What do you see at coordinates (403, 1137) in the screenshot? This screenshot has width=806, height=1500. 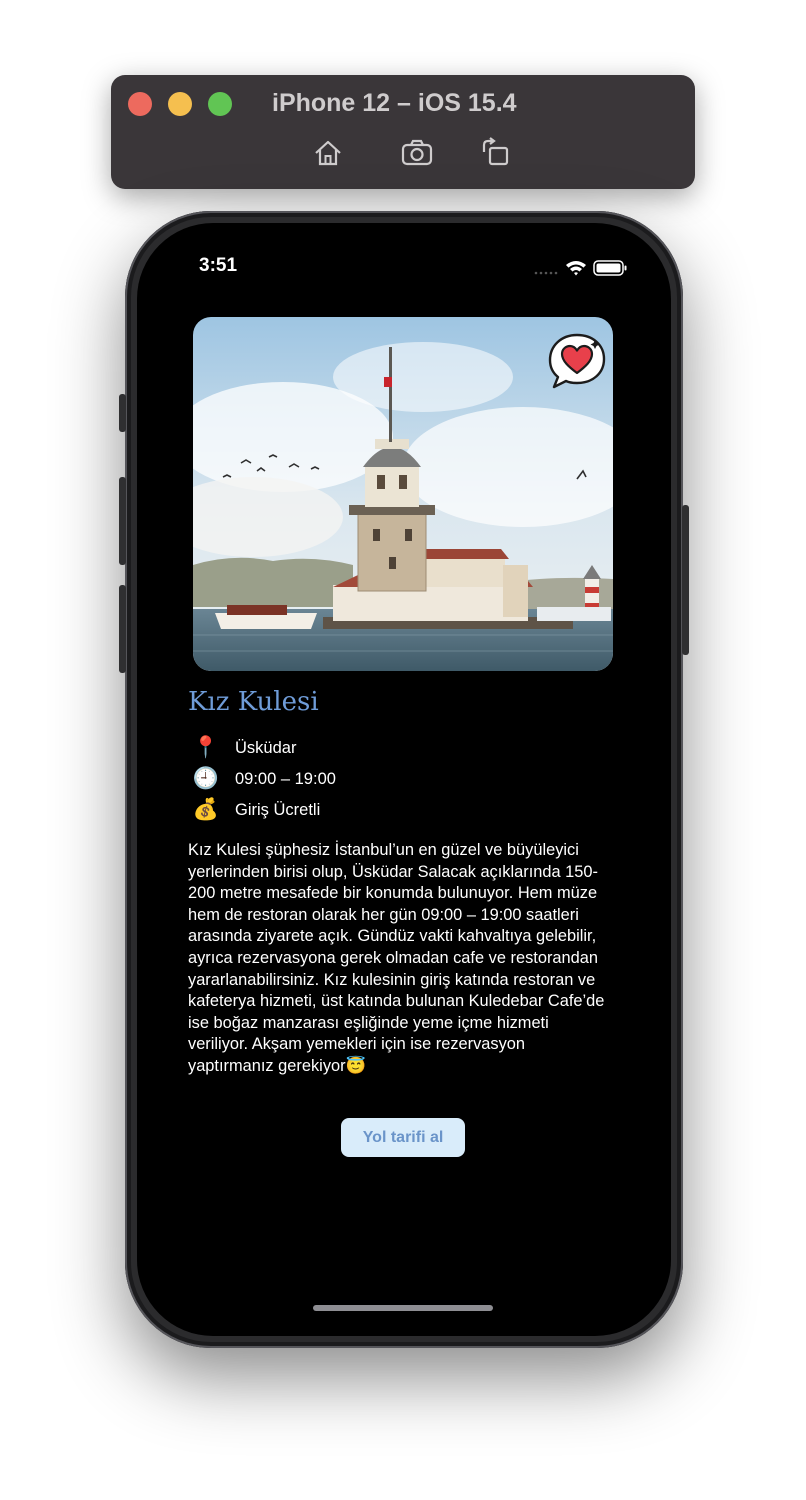 I see `get-directions-button: Yol tarifi al` at bounding box center [403, 1137].